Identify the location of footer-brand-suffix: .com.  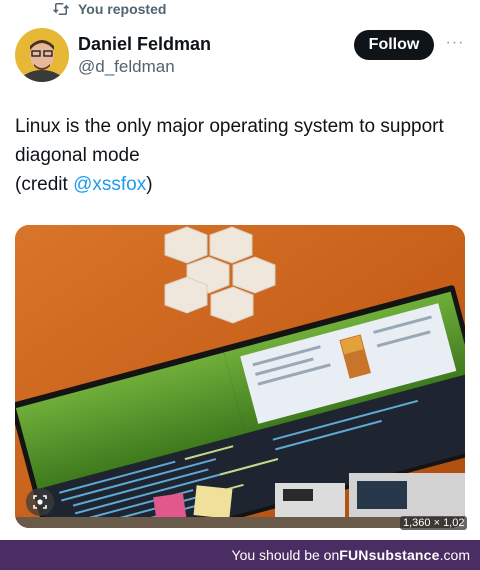
(454, 555).